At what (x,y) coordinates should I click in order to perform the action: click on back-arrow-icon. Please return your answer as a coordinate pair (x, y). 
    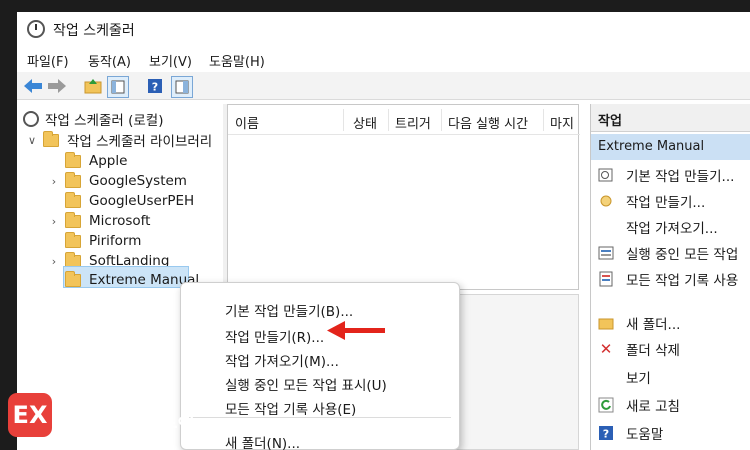
    Looking at the image, I should click on (33, 86).